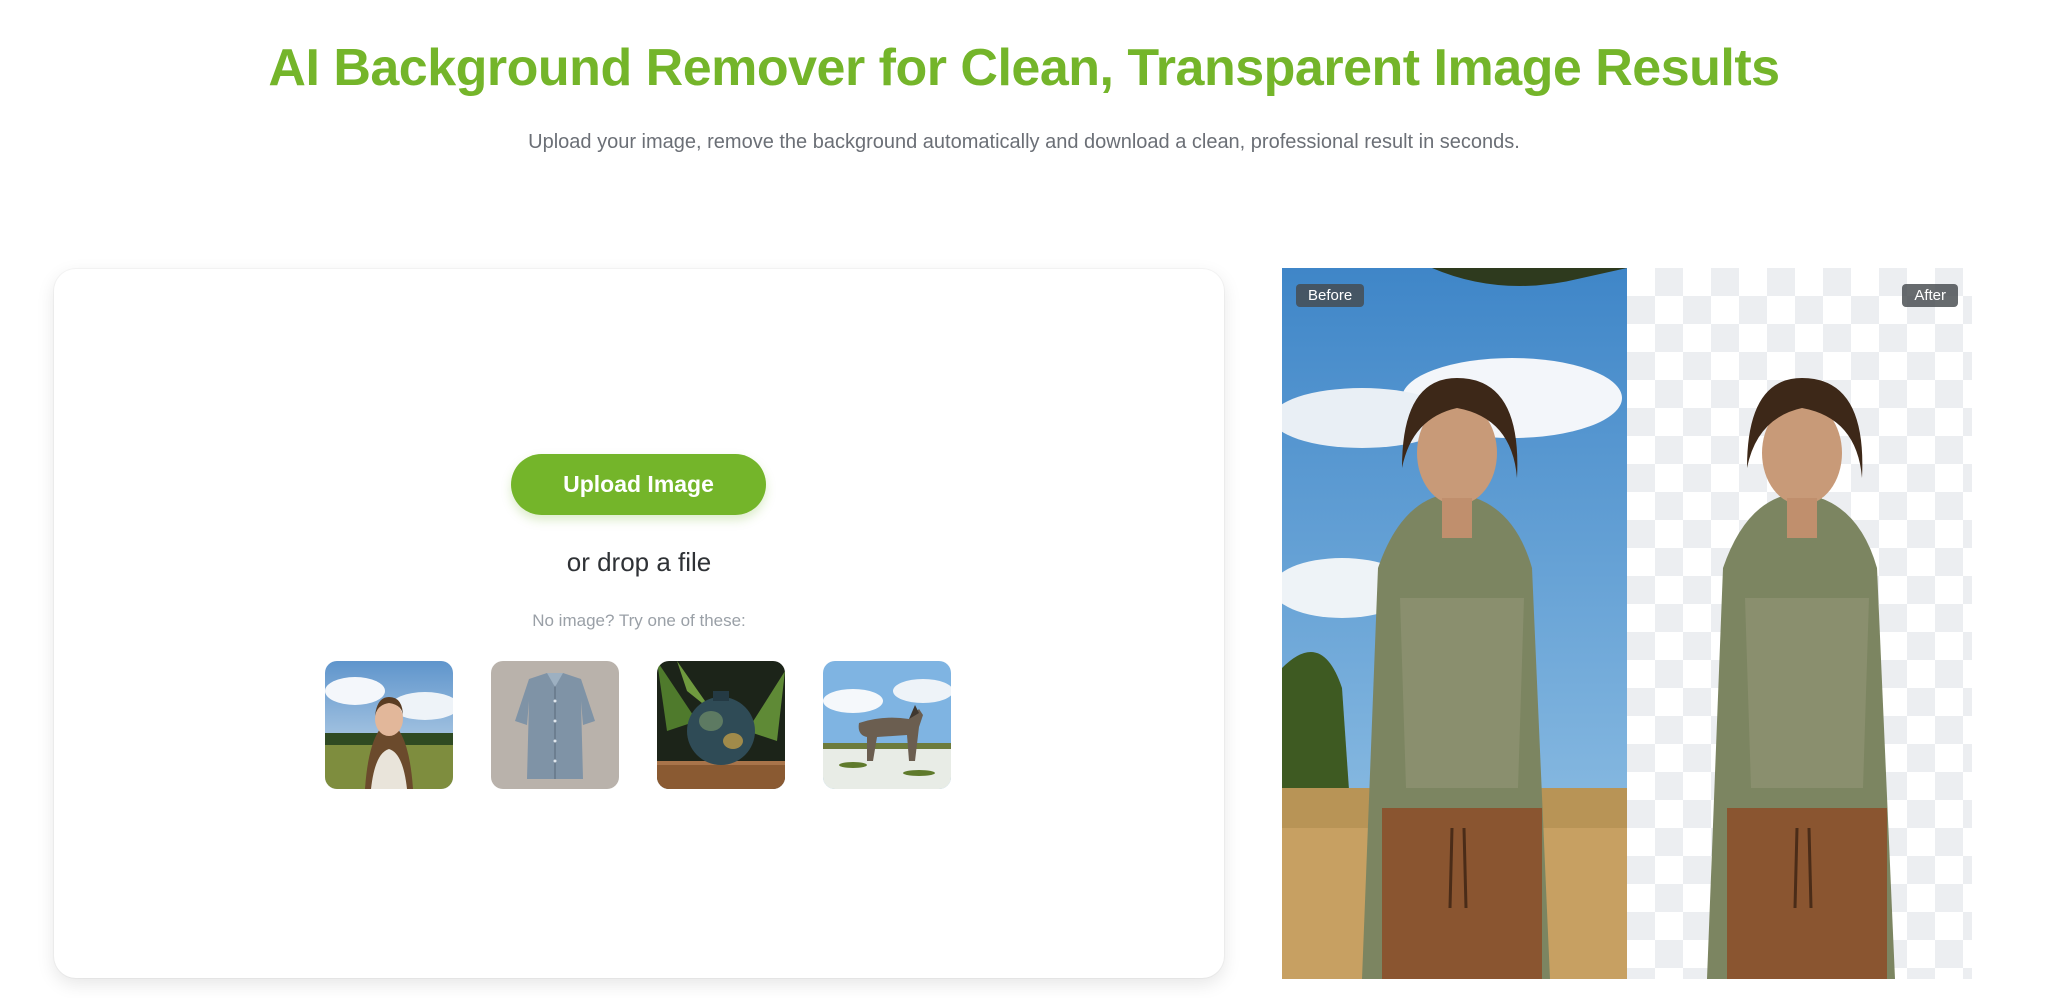 The width and height of the screenshot is (2048, 998). Describe the element at coordinates (887, 725) in the screenshot. I see `sample-image-wolf` at that location.